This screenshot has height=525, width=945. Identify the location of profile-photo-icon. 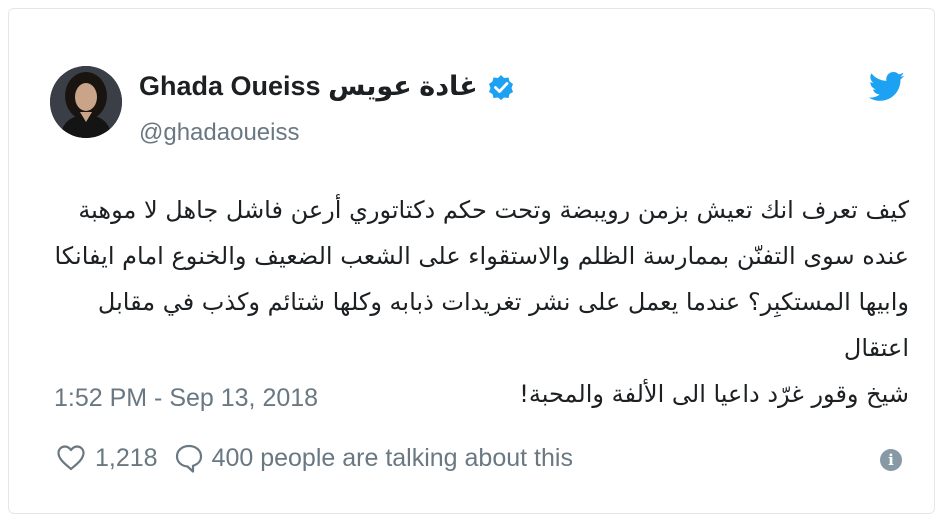
(86, 102).